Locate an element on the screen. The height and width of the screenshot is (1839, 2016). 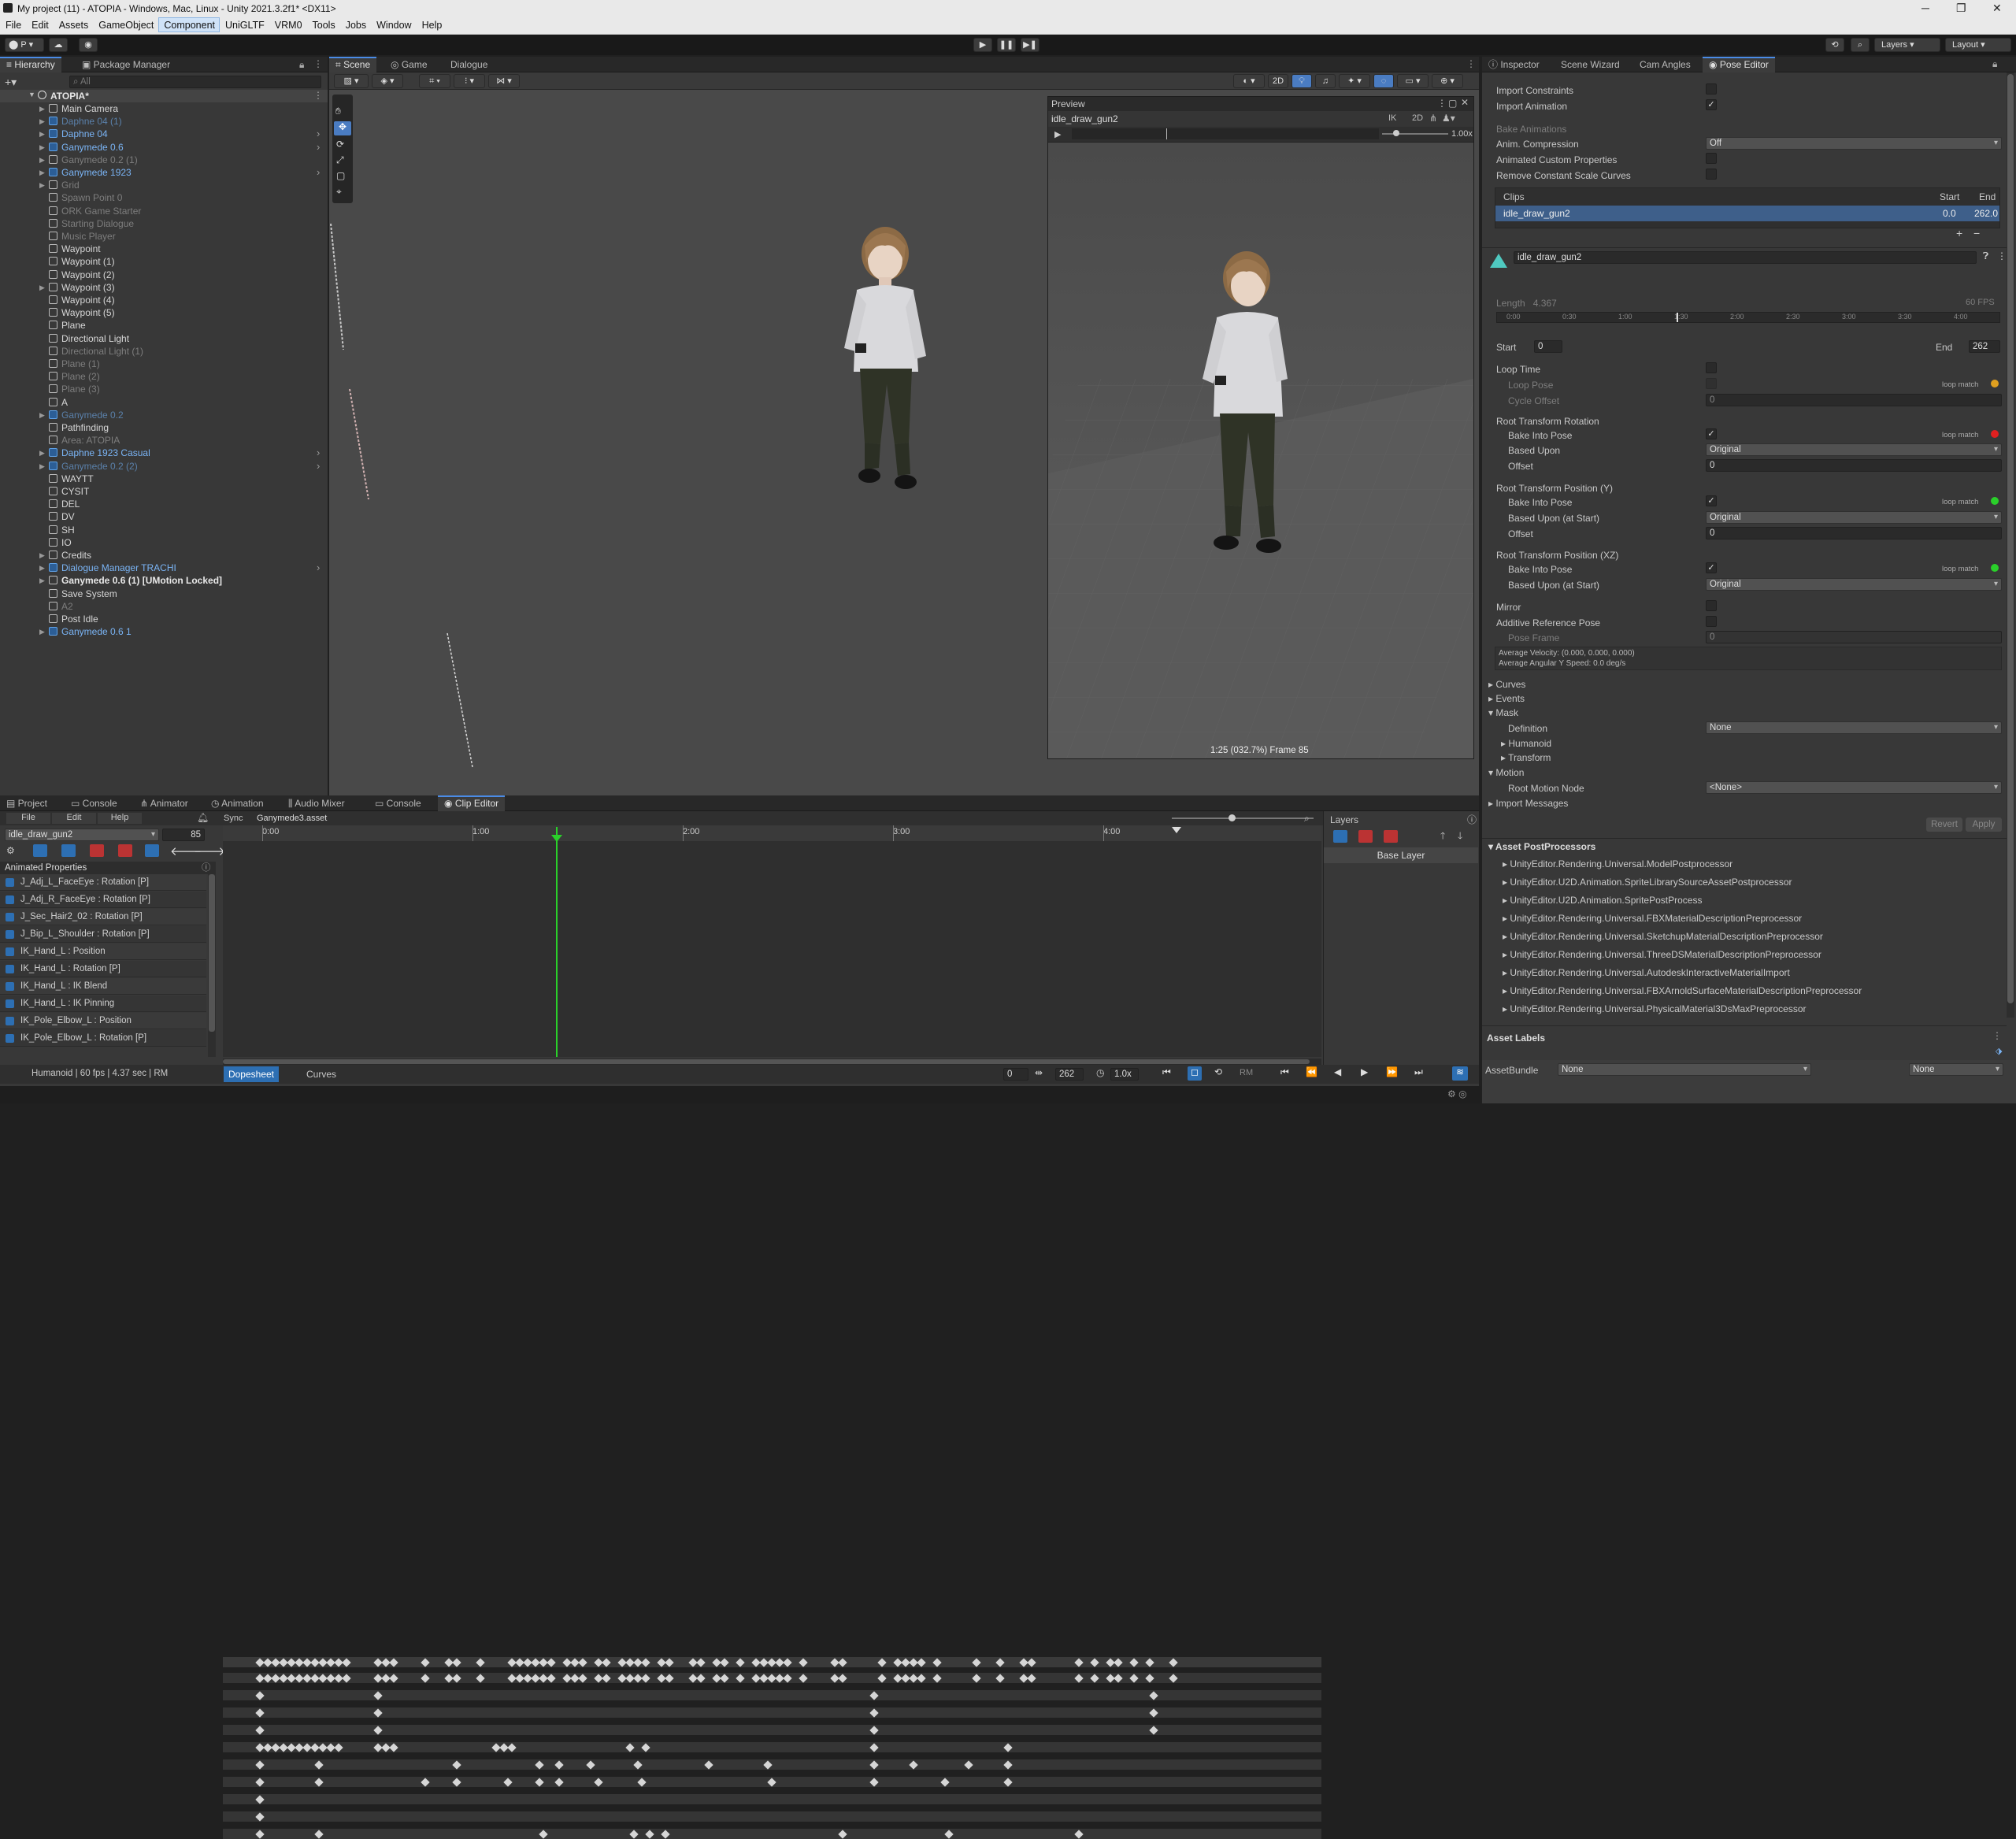
shading-dropdown: ◈ ▾ is located at coordinates (387, 81).